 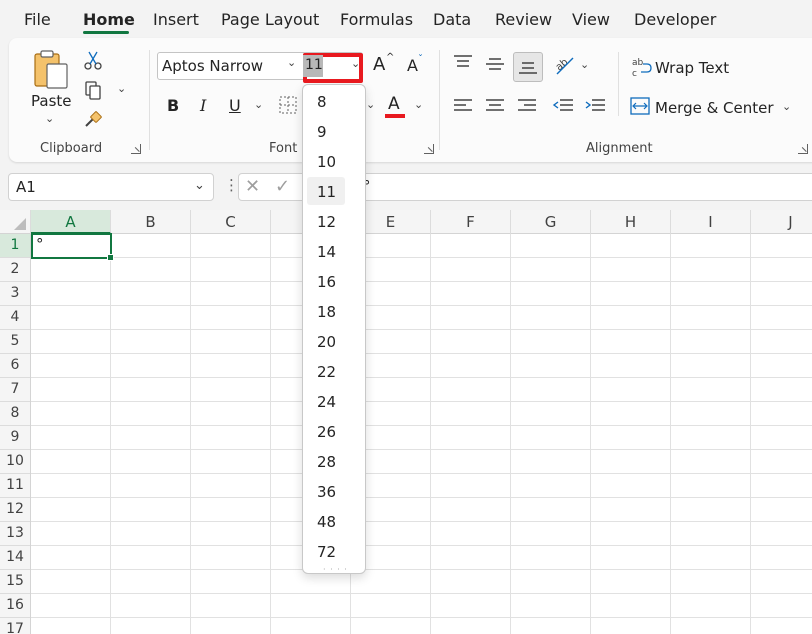 I want to click on tab-home: Home, so click(x=109, y=19).